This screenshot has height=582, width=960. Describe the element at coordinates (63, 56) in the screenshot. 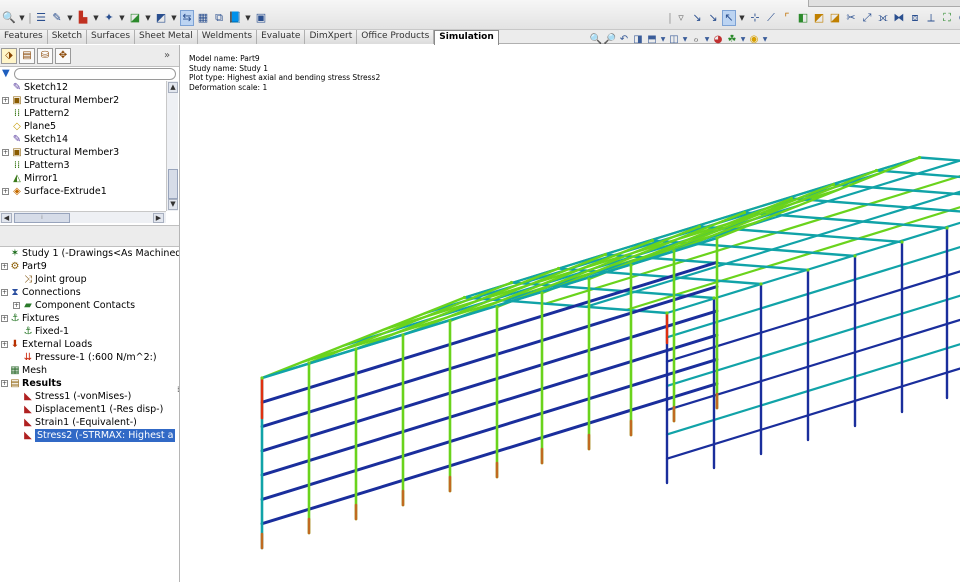

I see `dimxpert-icon: ✥` at that location.